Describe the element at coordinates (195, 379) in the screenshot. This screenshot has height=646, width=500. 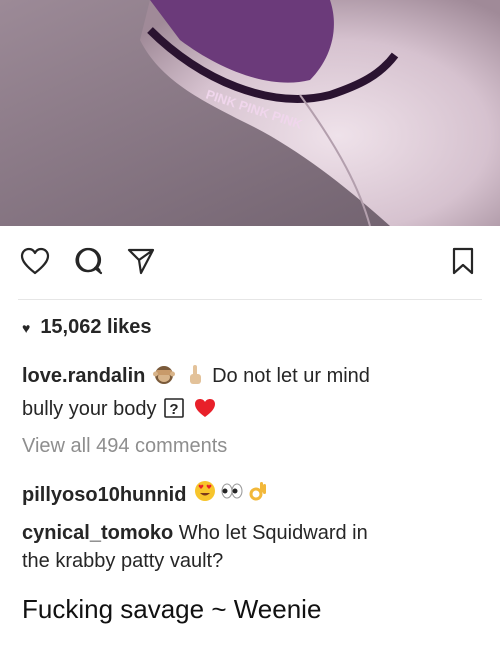
I see `index-pointing-up-emoji` at that location.